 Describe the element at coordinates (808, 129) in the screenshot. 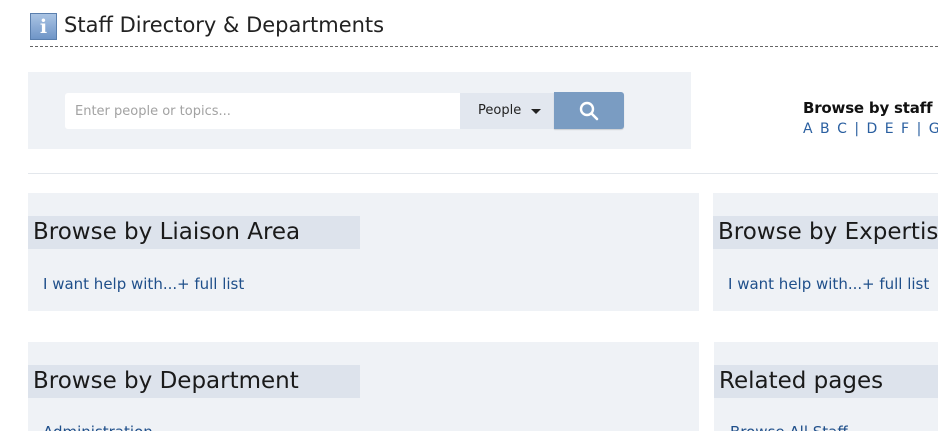

I see `az-letter-a: A` at that location.